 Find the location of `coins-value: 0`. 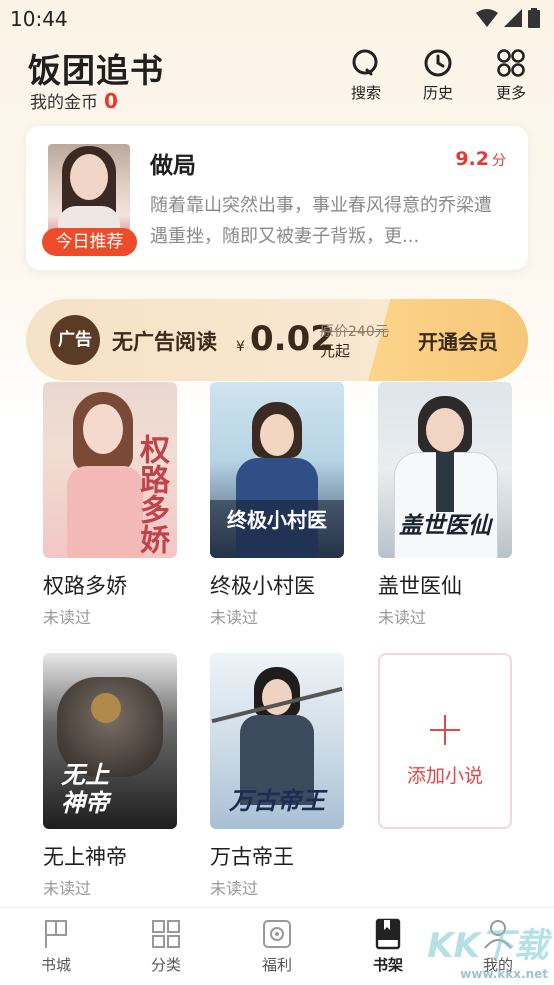

coins-value: 0 is located at coordinates (111, 101).